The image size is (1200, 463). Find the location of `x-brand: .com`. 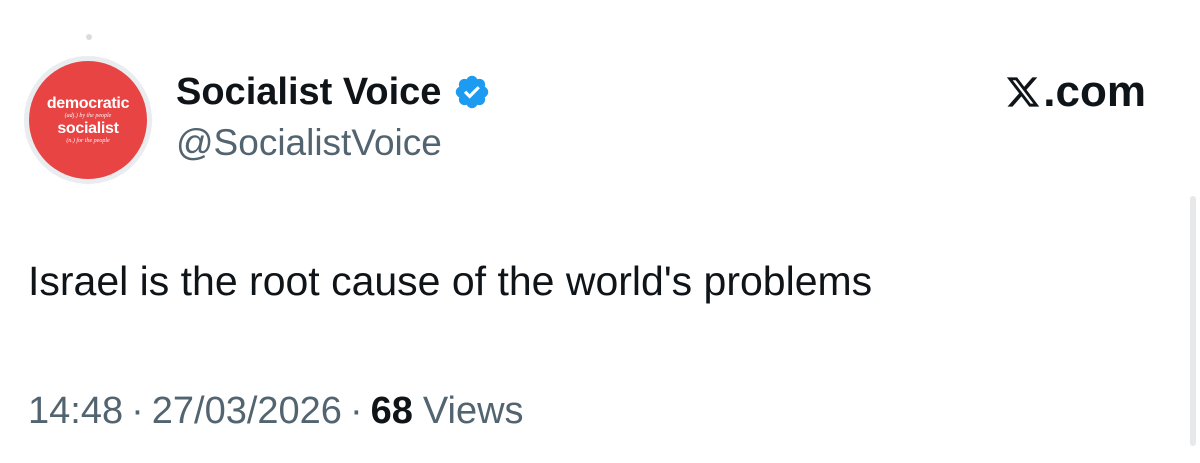

x-brand: .com is located at coordinates (1075, 91).